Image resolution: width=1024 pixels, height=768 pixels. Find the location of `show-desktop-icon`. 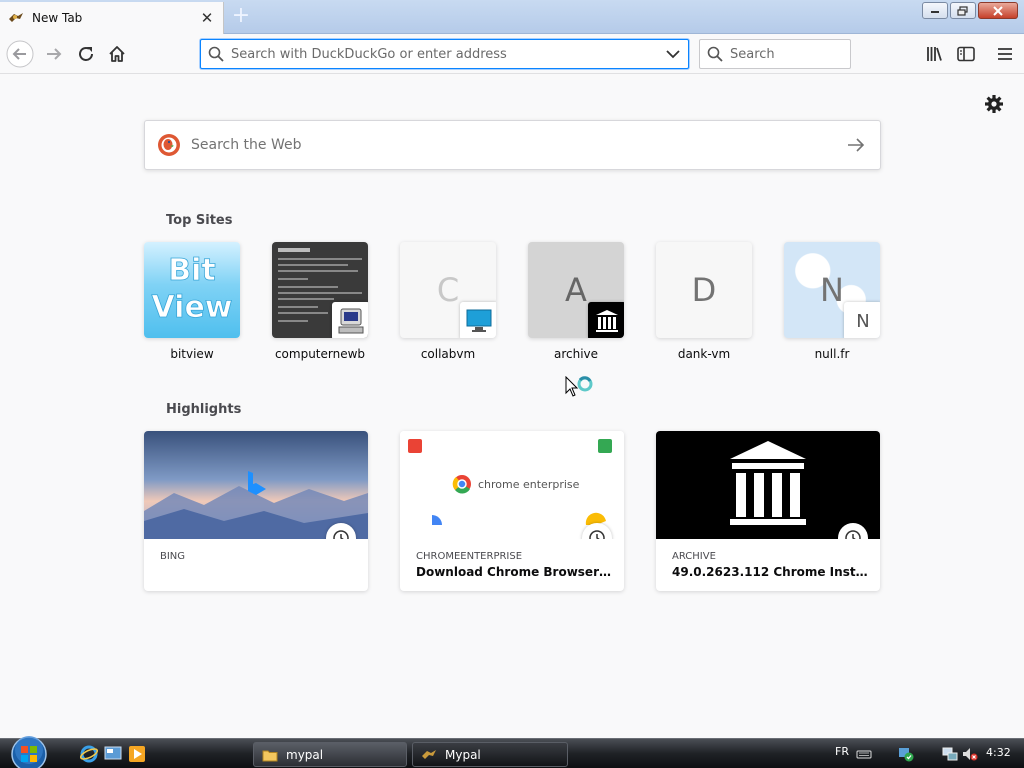

show-desktop-icon is located at coordinates (113, 754).